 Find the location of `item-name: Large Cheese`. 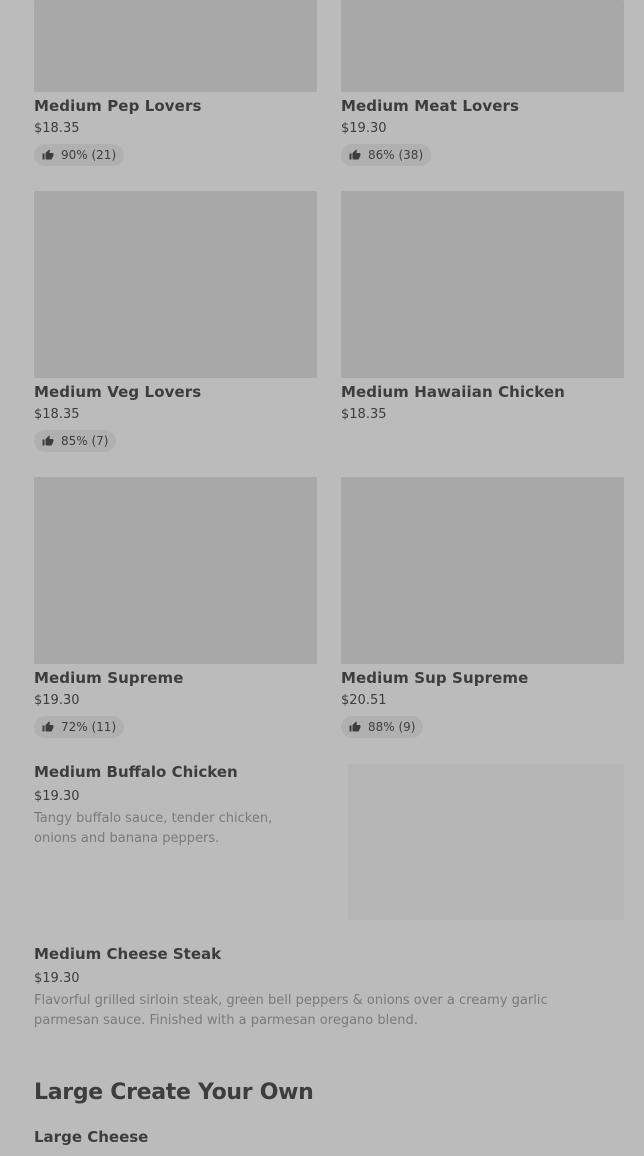

item-name: Large Cheese is located at coordinates (91, 1137).